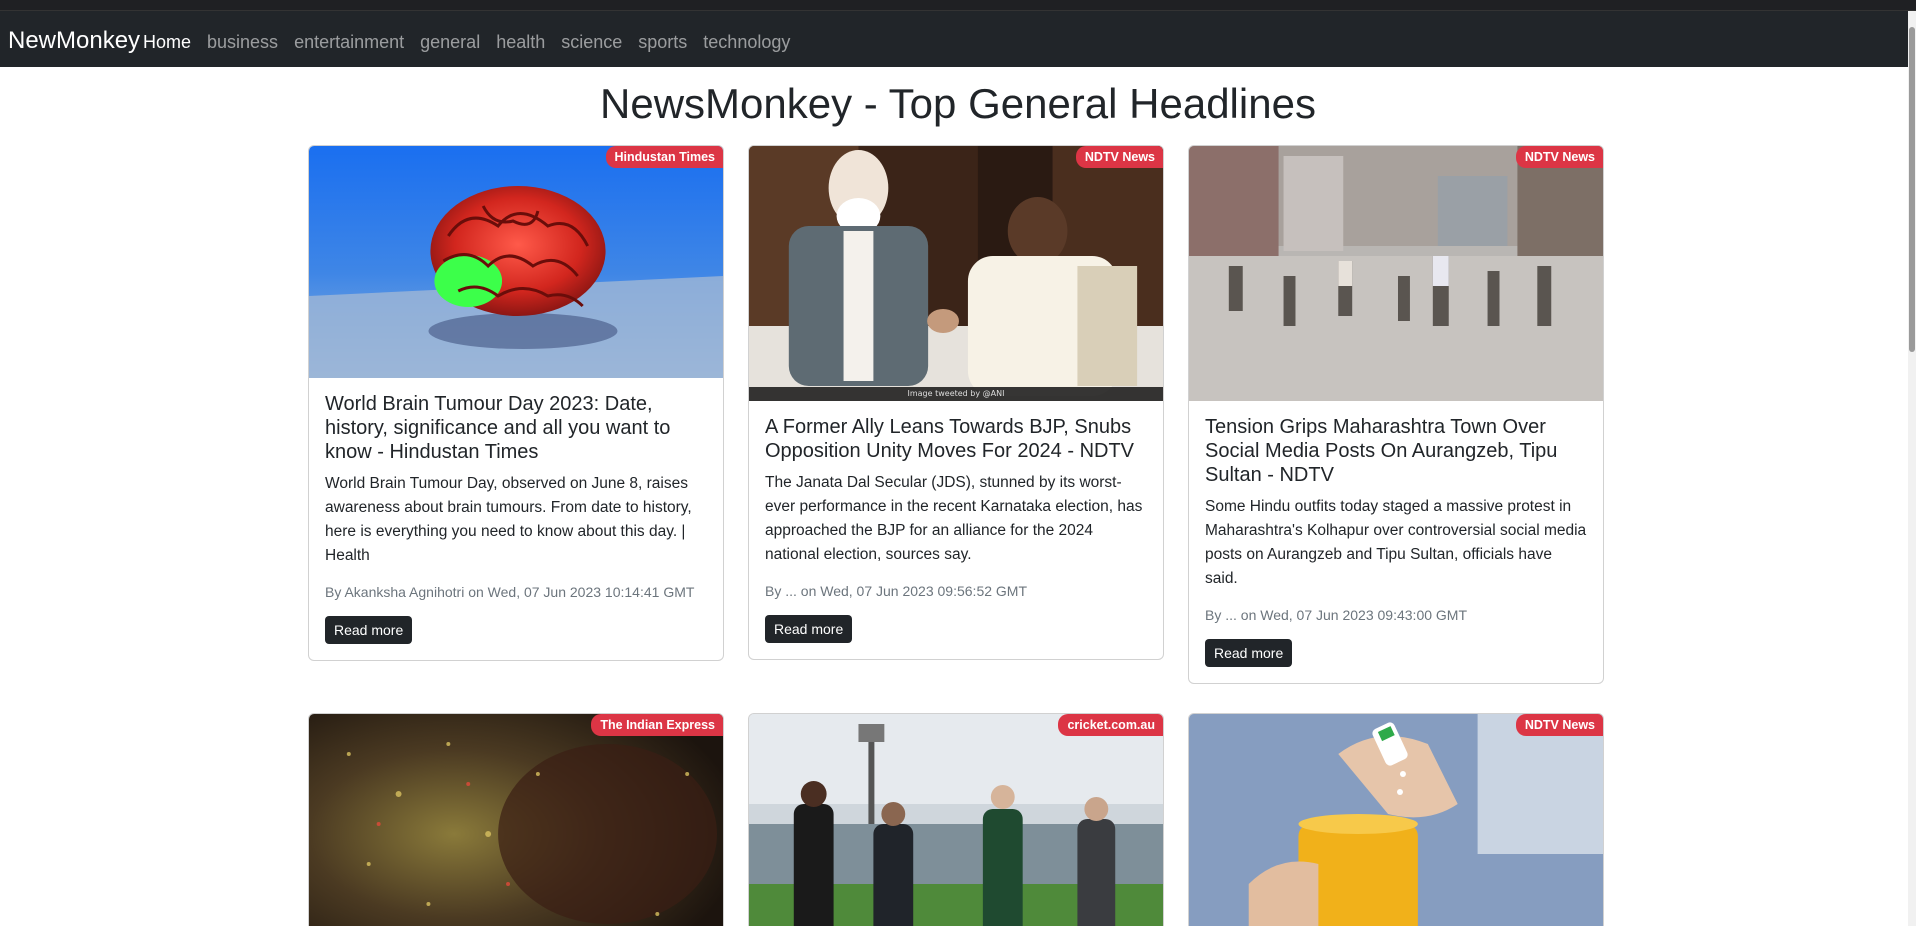 The width and height of the screenshot is (1916, 926). Describe the element at coordinates (450, 39) in the screenshot. I see `nav-link-general: general` at that location.